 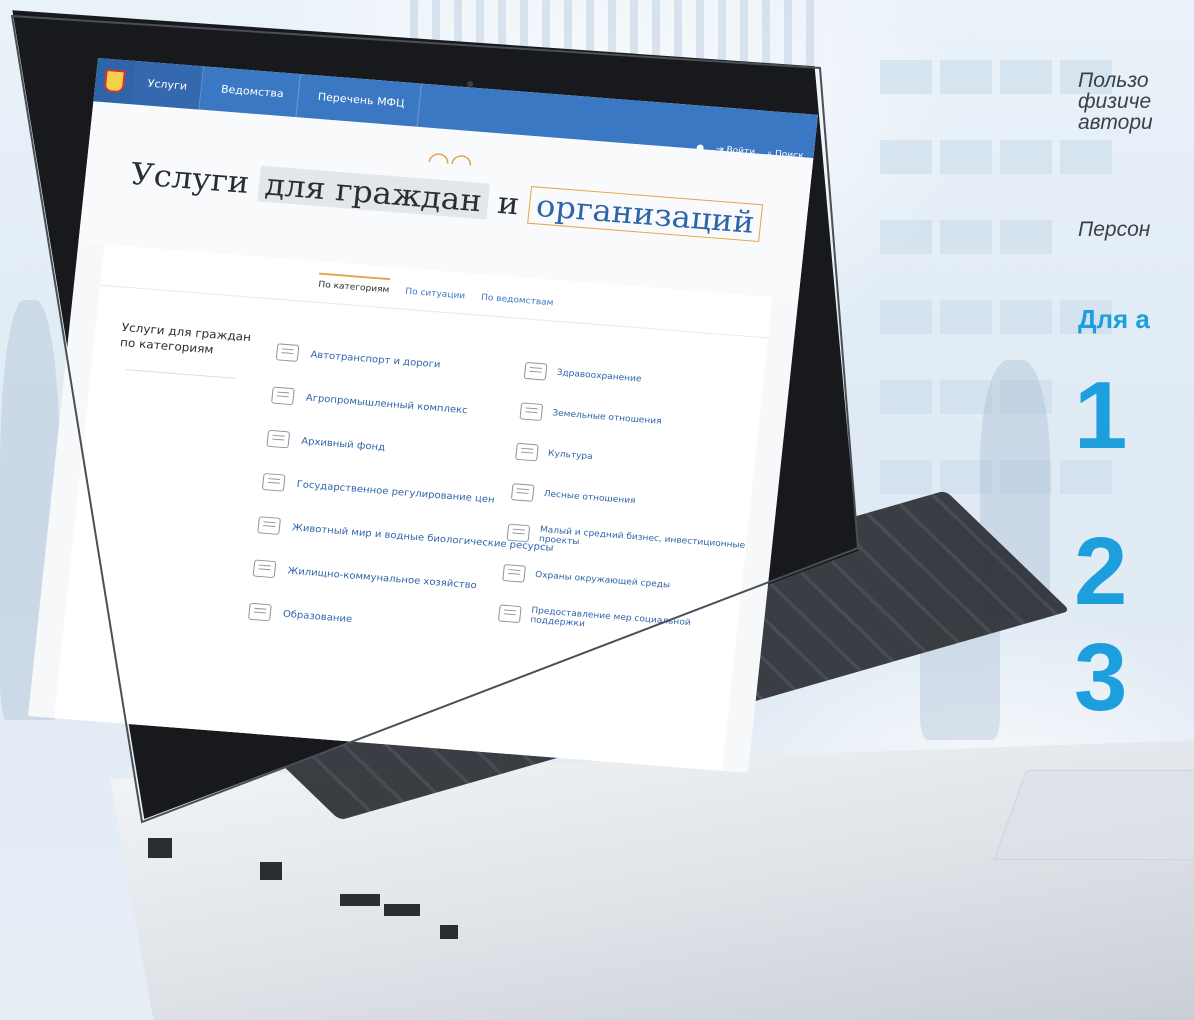 I want to click on side-panel: Пользо физиче автори Персон Для а 1 2 3, so click(x=1134, y=397).